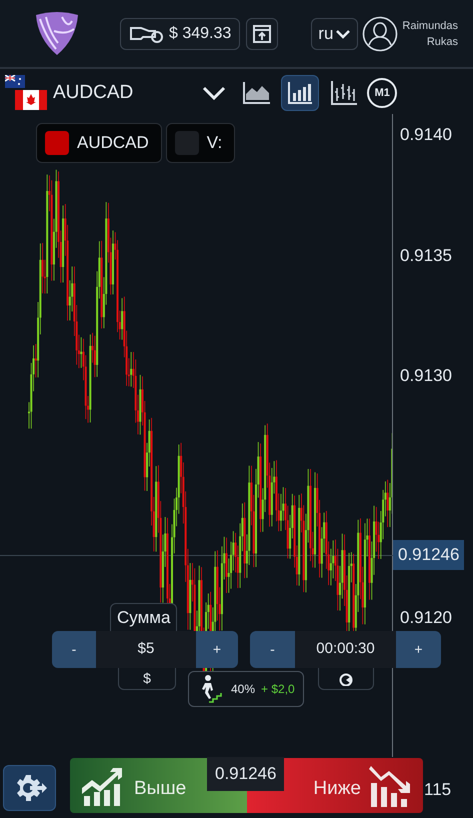 The height and width of the screenshot is (818, 473). Describe the element at coordinates (272, 649) in the screenshot. I see `decrease-time-button: -` at that location.